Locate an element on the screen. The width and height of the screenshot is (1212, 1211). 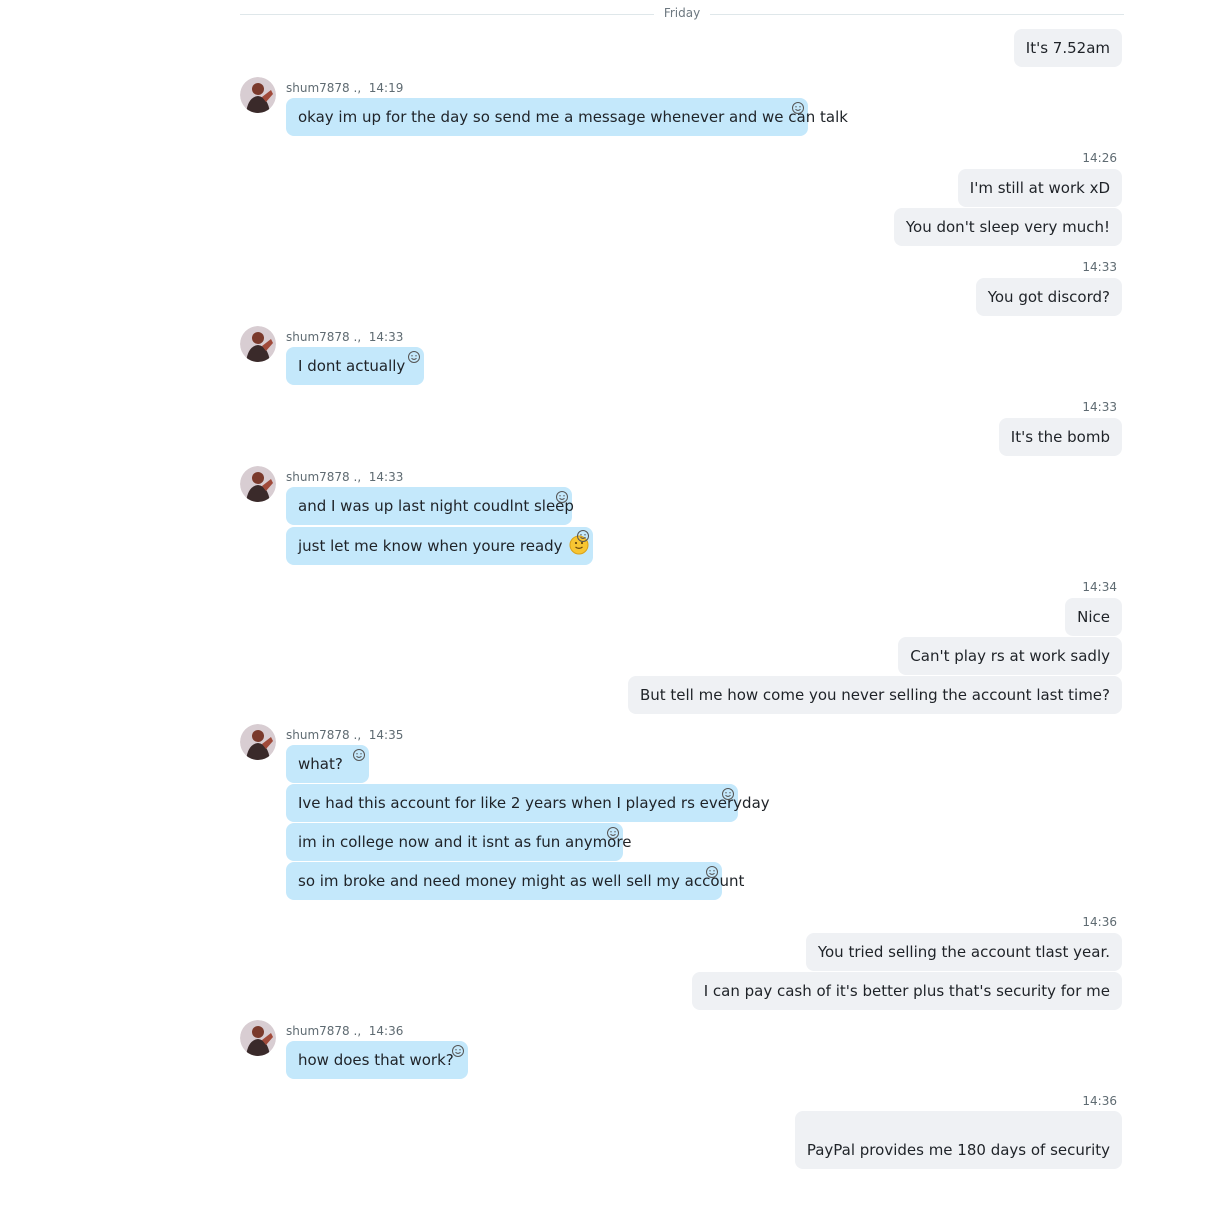
message-text: just let me know when youre ready is located at coordinates (430, 546).